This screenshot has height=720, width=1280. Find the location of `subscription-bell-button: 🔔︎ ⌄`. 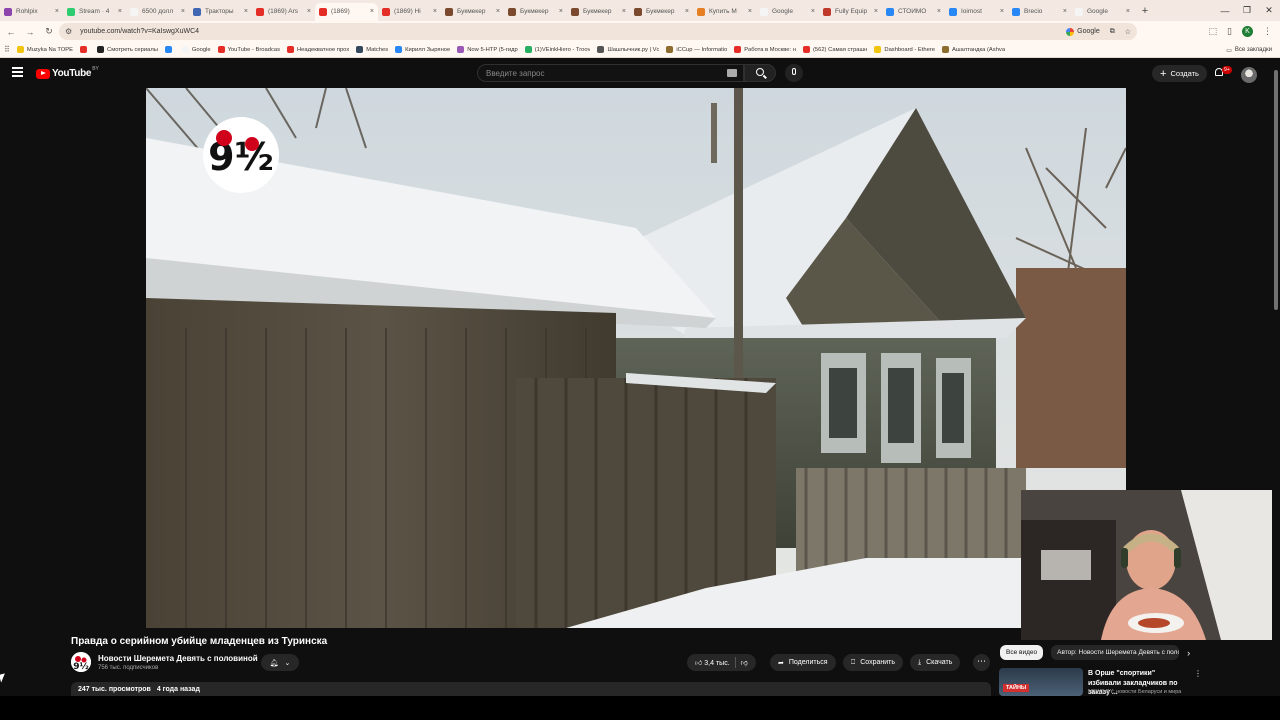

subscription-bell-button: 🔔︎ ⌄ is located at coordinates (280, 662).